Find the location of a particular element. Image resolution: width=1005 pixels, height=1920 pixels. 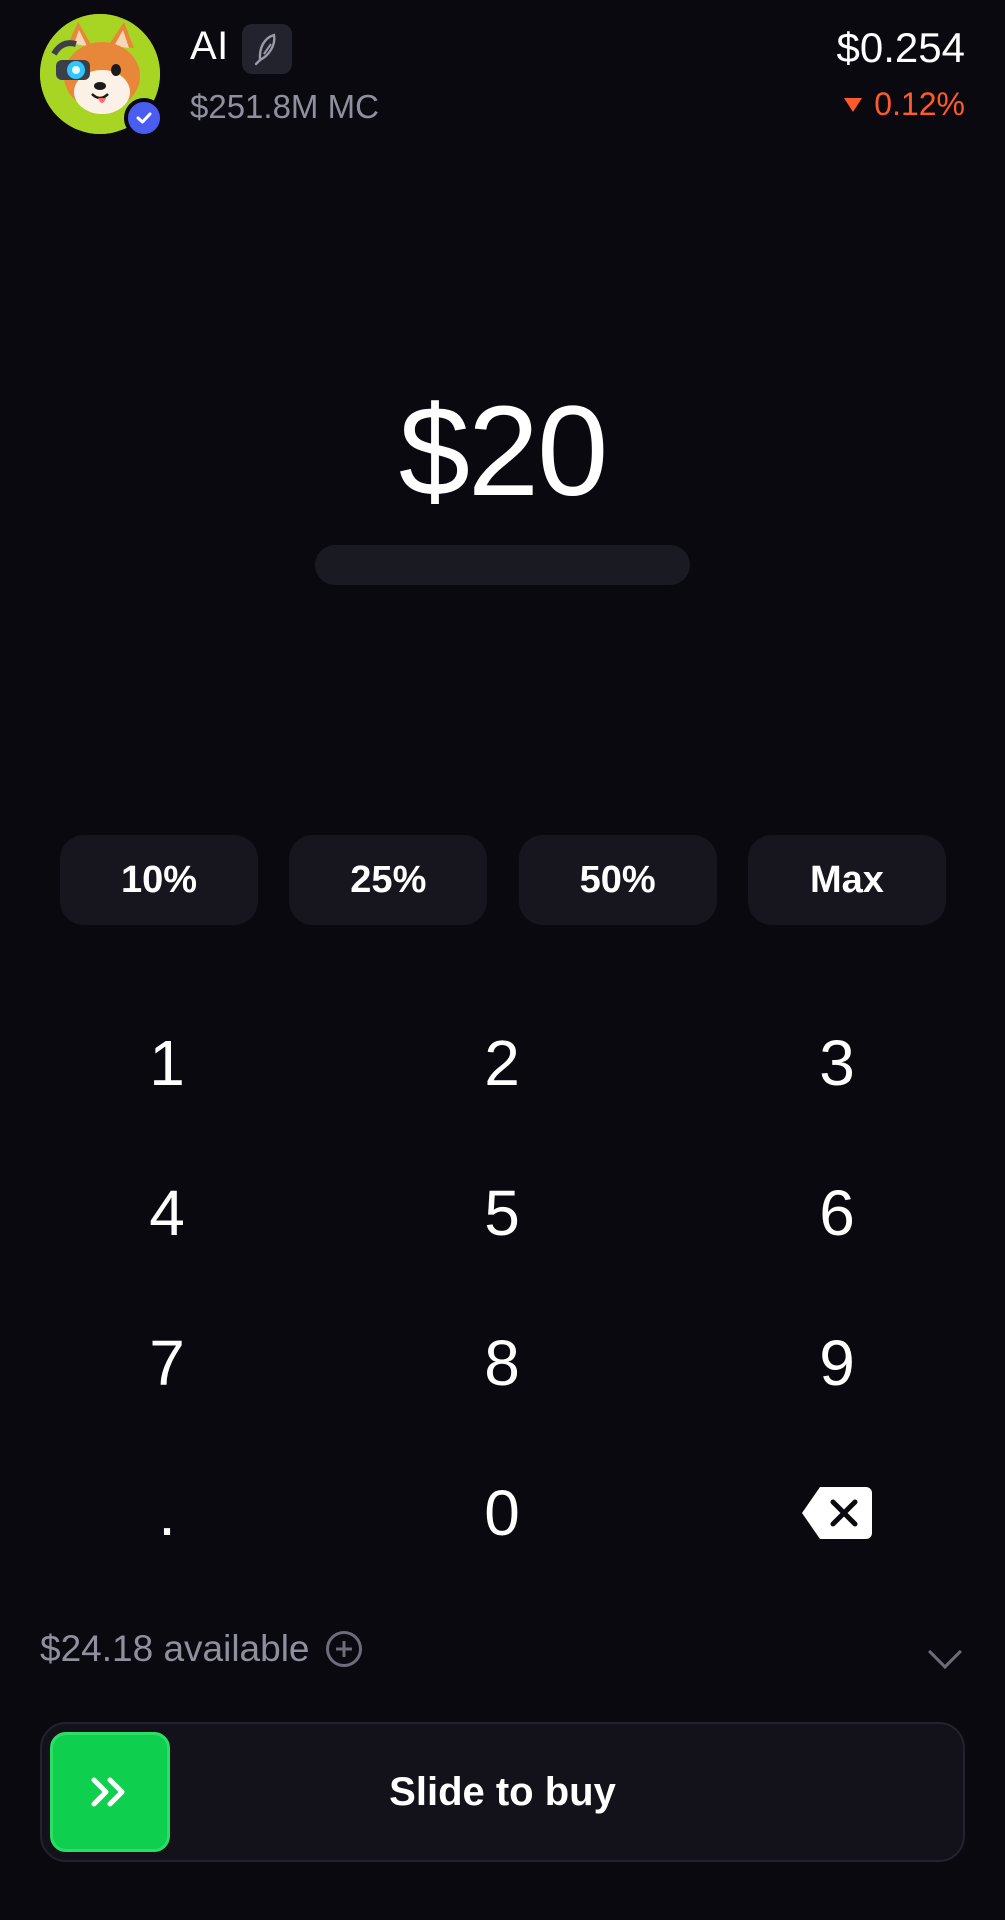

chip-max: Max is located at coordinates (846, 880).